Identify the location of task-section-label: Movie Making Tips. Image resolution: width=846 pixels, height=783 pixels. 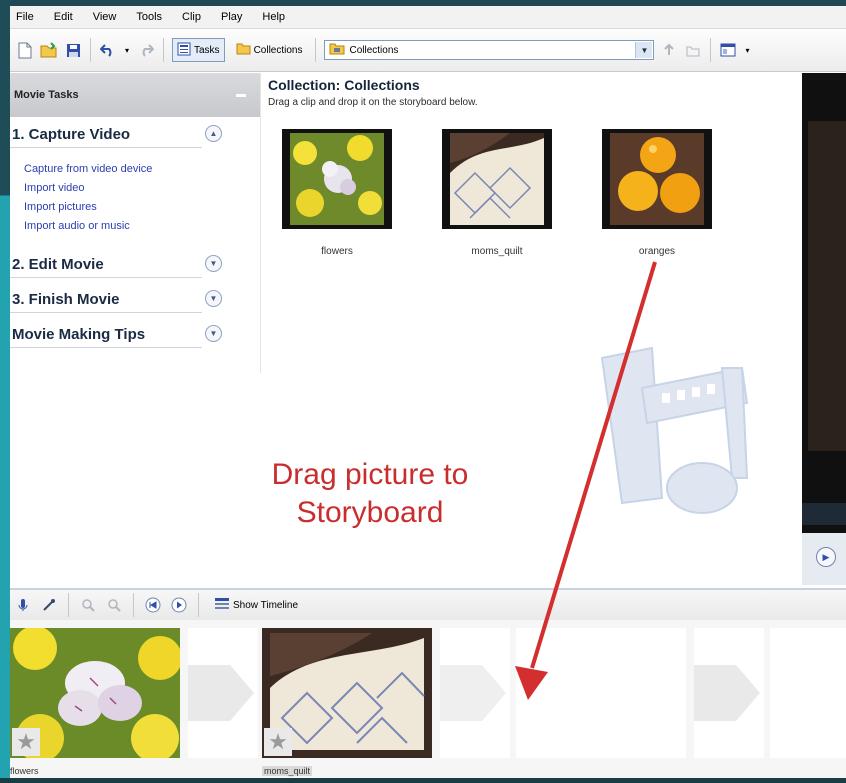
(79, 334).